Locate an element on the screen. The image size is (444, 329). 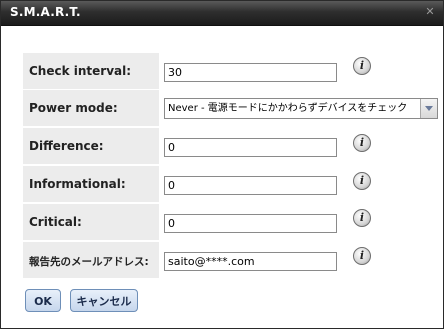
email-label-cell: 報告先のメールアドレス: is located at coordinates (91, 260).